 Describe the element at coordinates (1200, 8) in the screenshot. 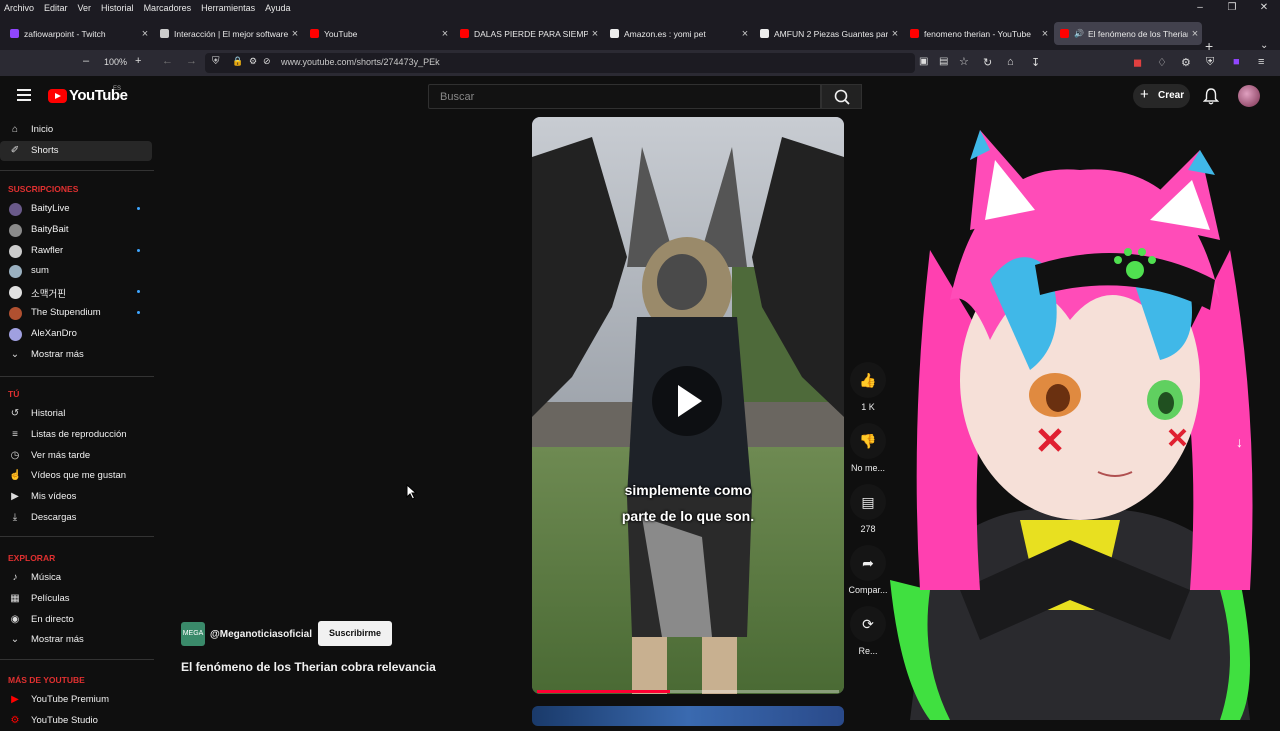

I see `minimize-icon: –` at that location.